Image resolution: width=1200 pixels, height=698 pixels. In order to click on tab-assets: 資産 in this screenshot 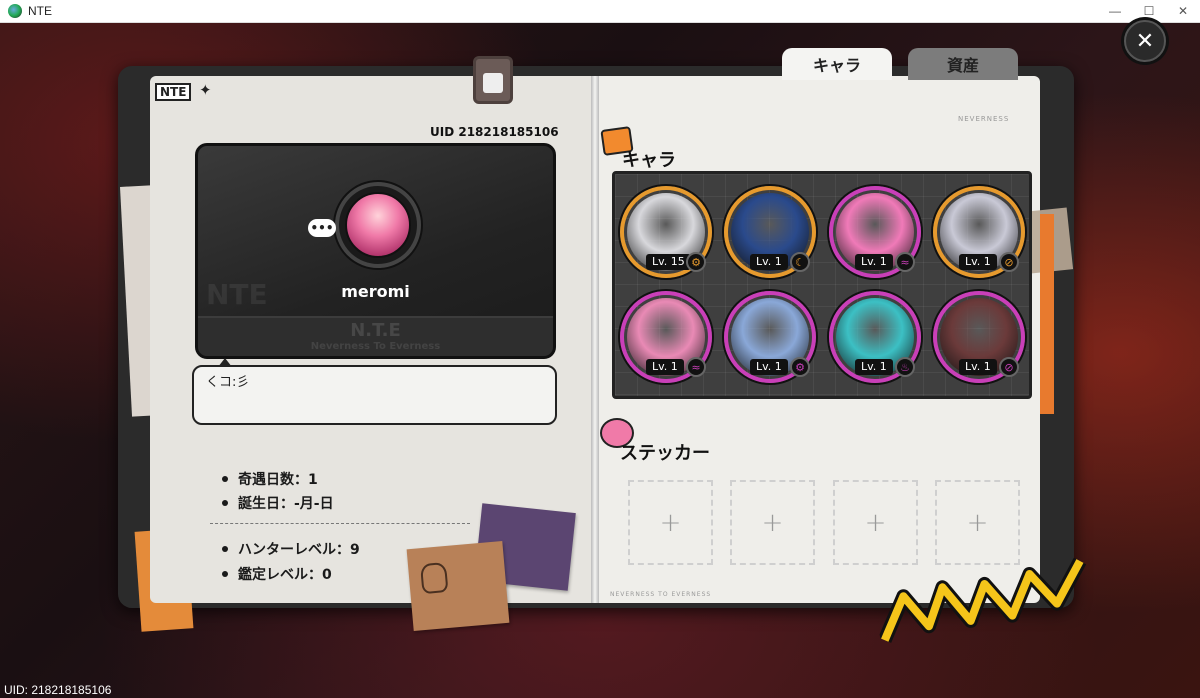, I will do `click(963, 64)`.